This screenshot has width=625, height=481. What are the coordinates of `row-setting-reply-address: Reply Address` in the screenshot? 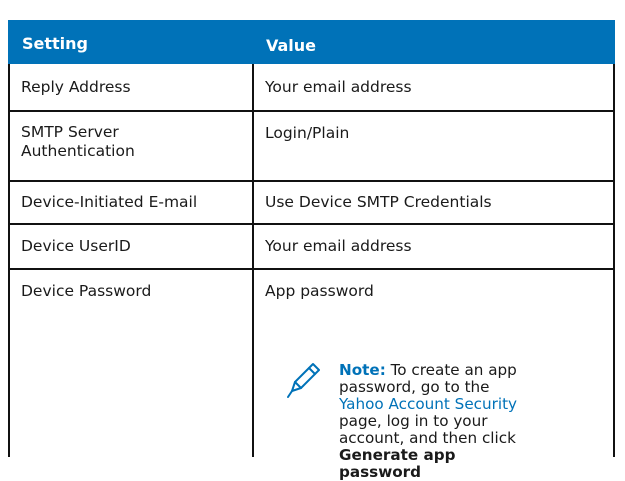 It's located at (76, 87).